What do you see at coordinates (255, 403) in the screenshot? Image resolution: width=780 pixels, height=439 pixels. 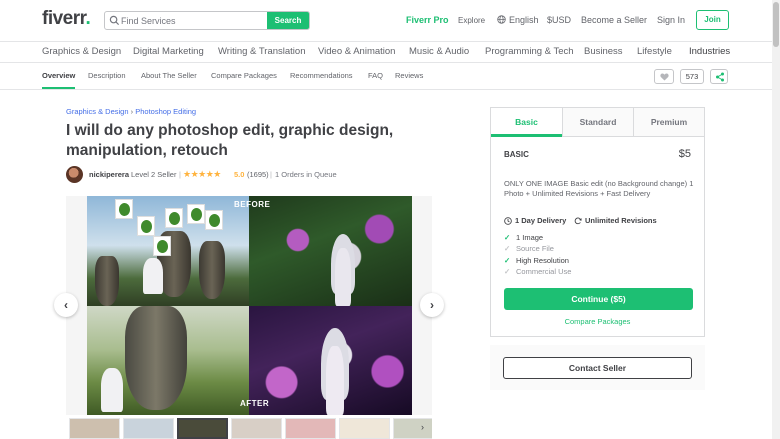 I see `after-label: AFTER` at bounding box center [255, 403].